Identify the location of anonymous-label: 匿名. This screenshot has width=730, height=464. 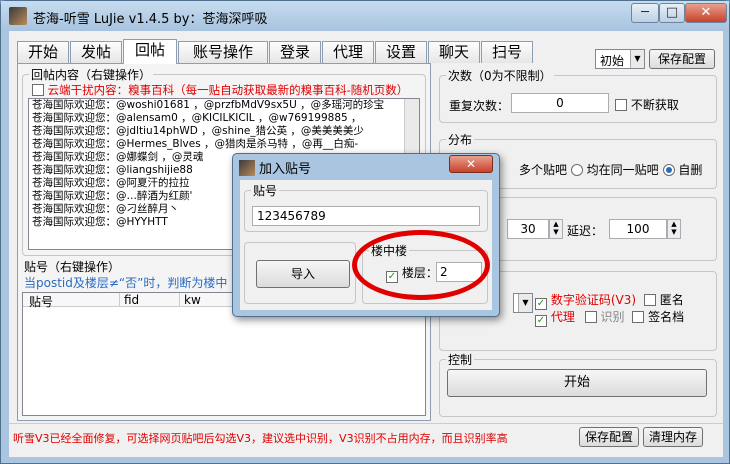
(671, 300).